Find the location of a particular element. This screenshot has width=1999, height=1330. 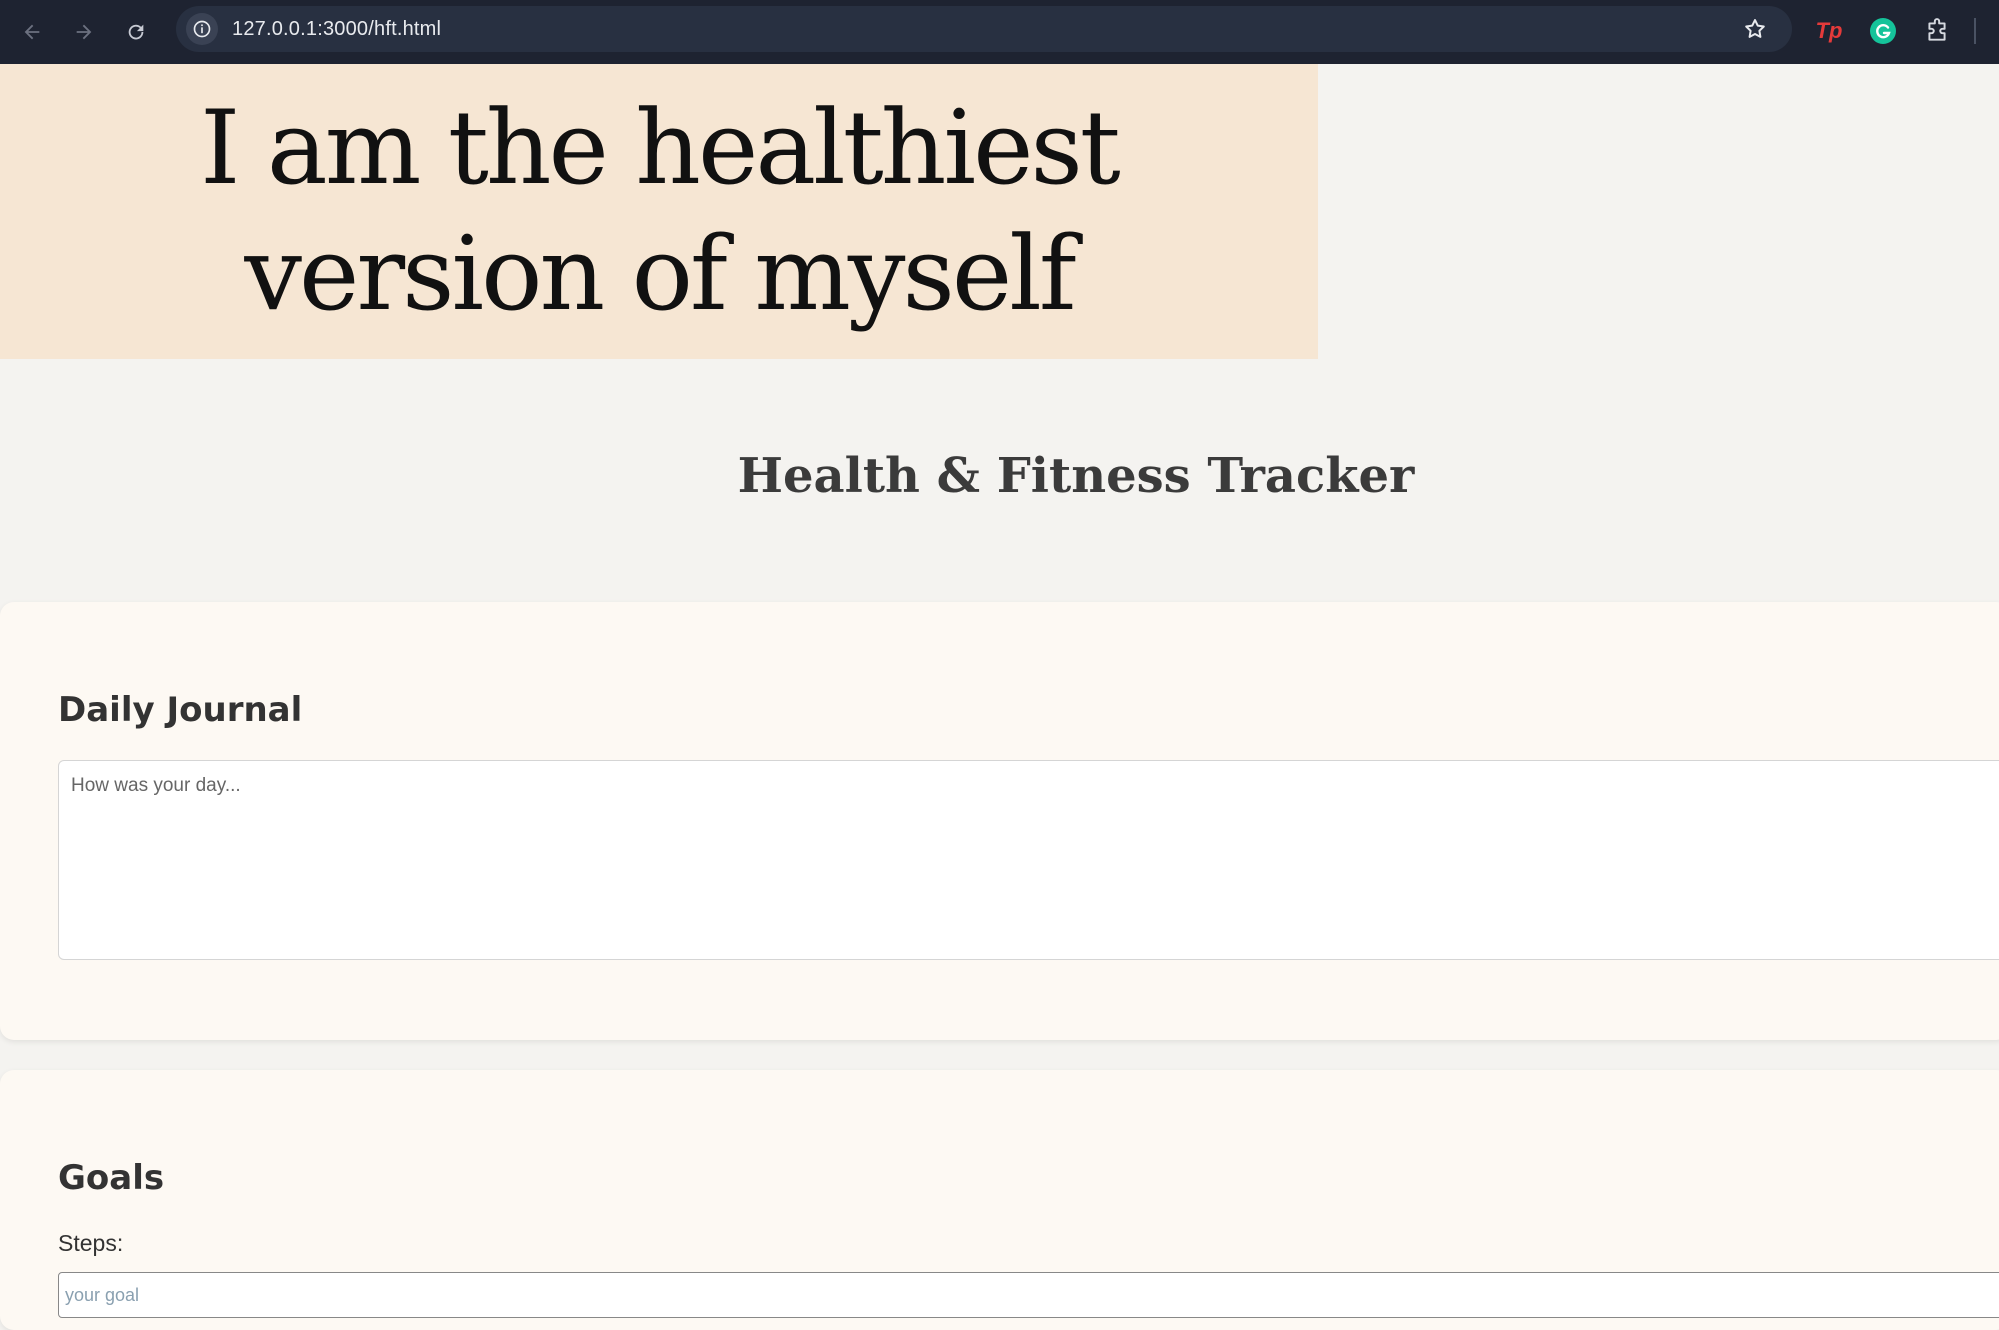

steps-goal-input is located at coordinates (1028, 1295).